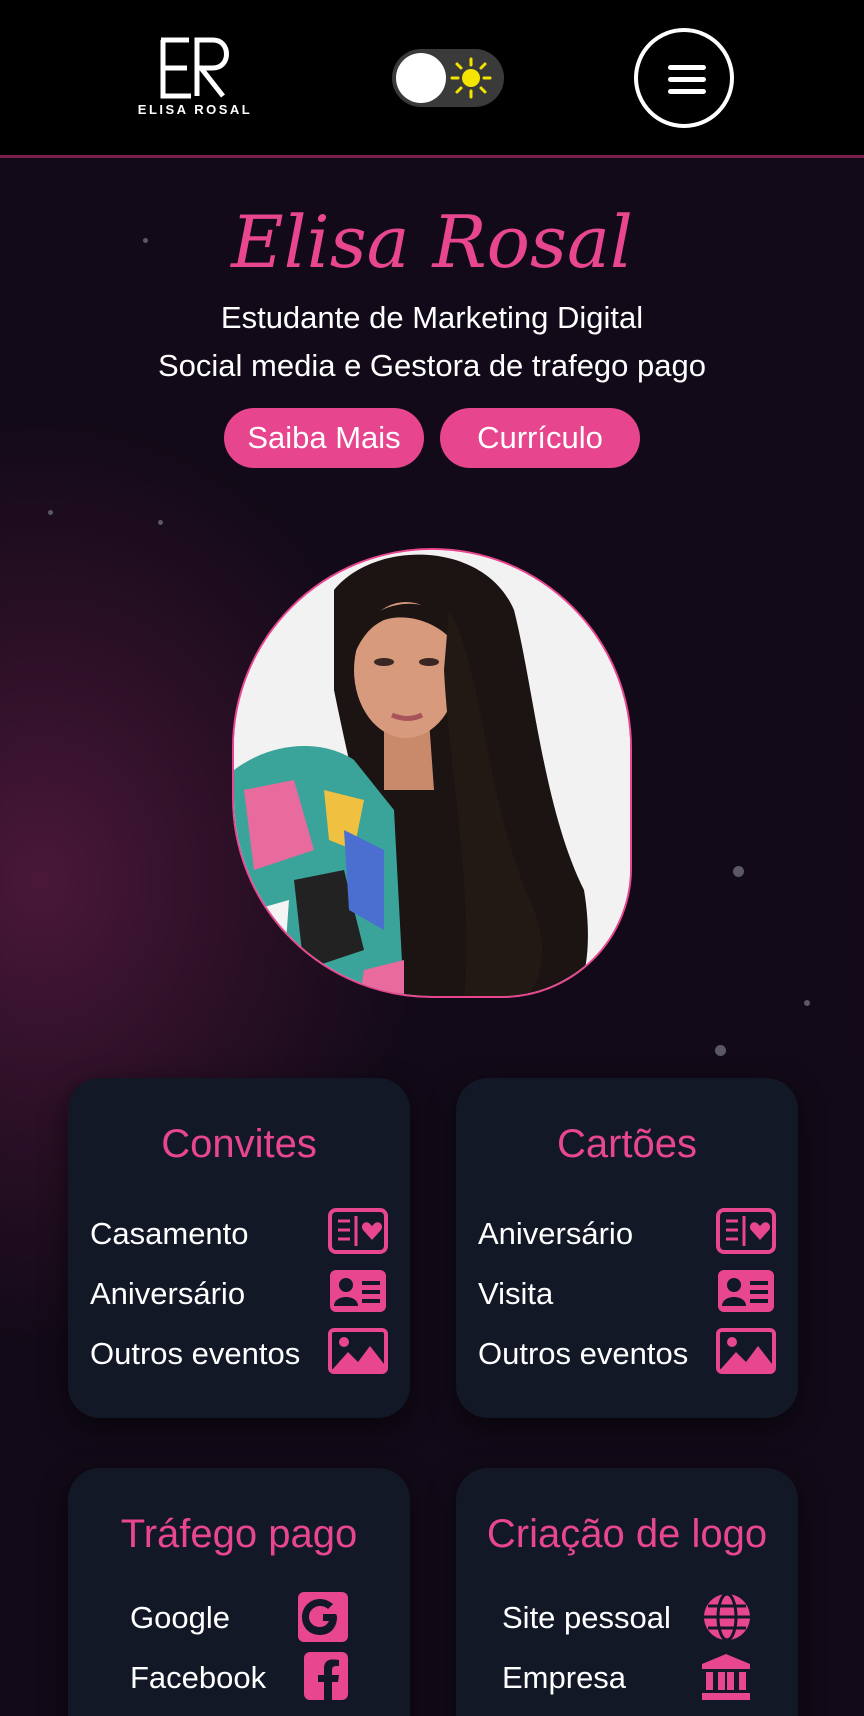 This screenshot has height=1716, width=864. I want to click on sun-icon, so click(471, 78).